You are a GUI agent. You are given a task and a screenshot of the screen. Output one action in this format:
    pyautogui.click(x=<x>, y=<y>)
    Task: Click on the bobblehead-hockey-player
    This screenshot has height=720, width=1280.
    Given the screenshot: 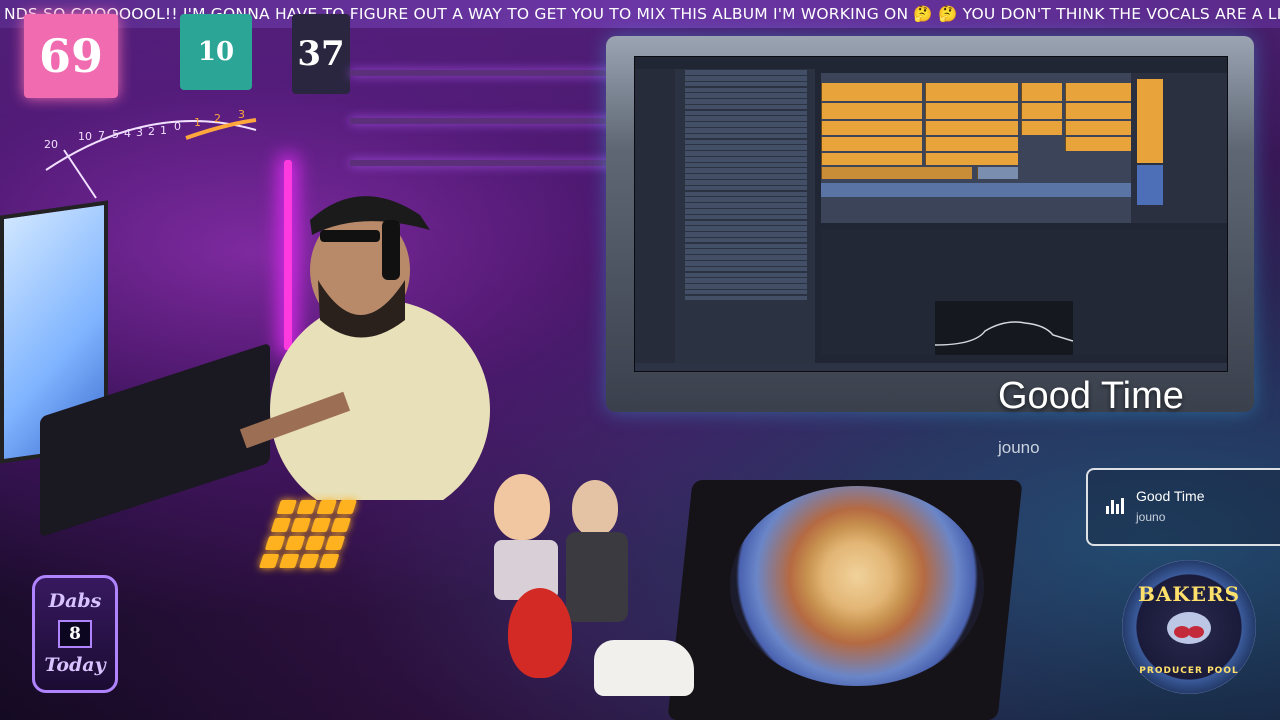 What is the action you would take?
    pyautogui.click(x=522, y=507)
    